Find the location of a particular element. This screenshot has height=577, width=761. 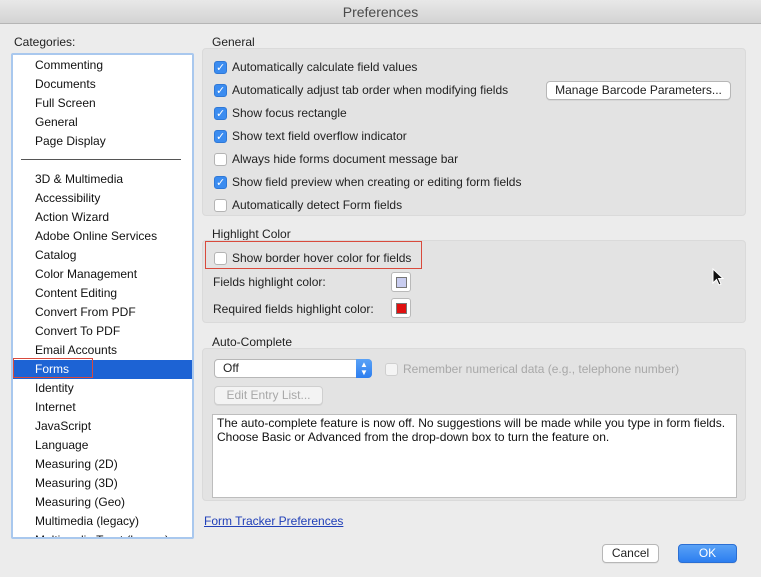

hover-option-annotation-box is located at coordinates (313, 255).